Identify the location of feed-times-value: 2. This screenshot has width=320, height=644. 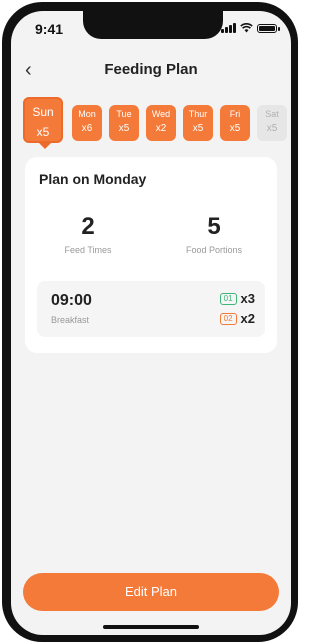
(88, 226).